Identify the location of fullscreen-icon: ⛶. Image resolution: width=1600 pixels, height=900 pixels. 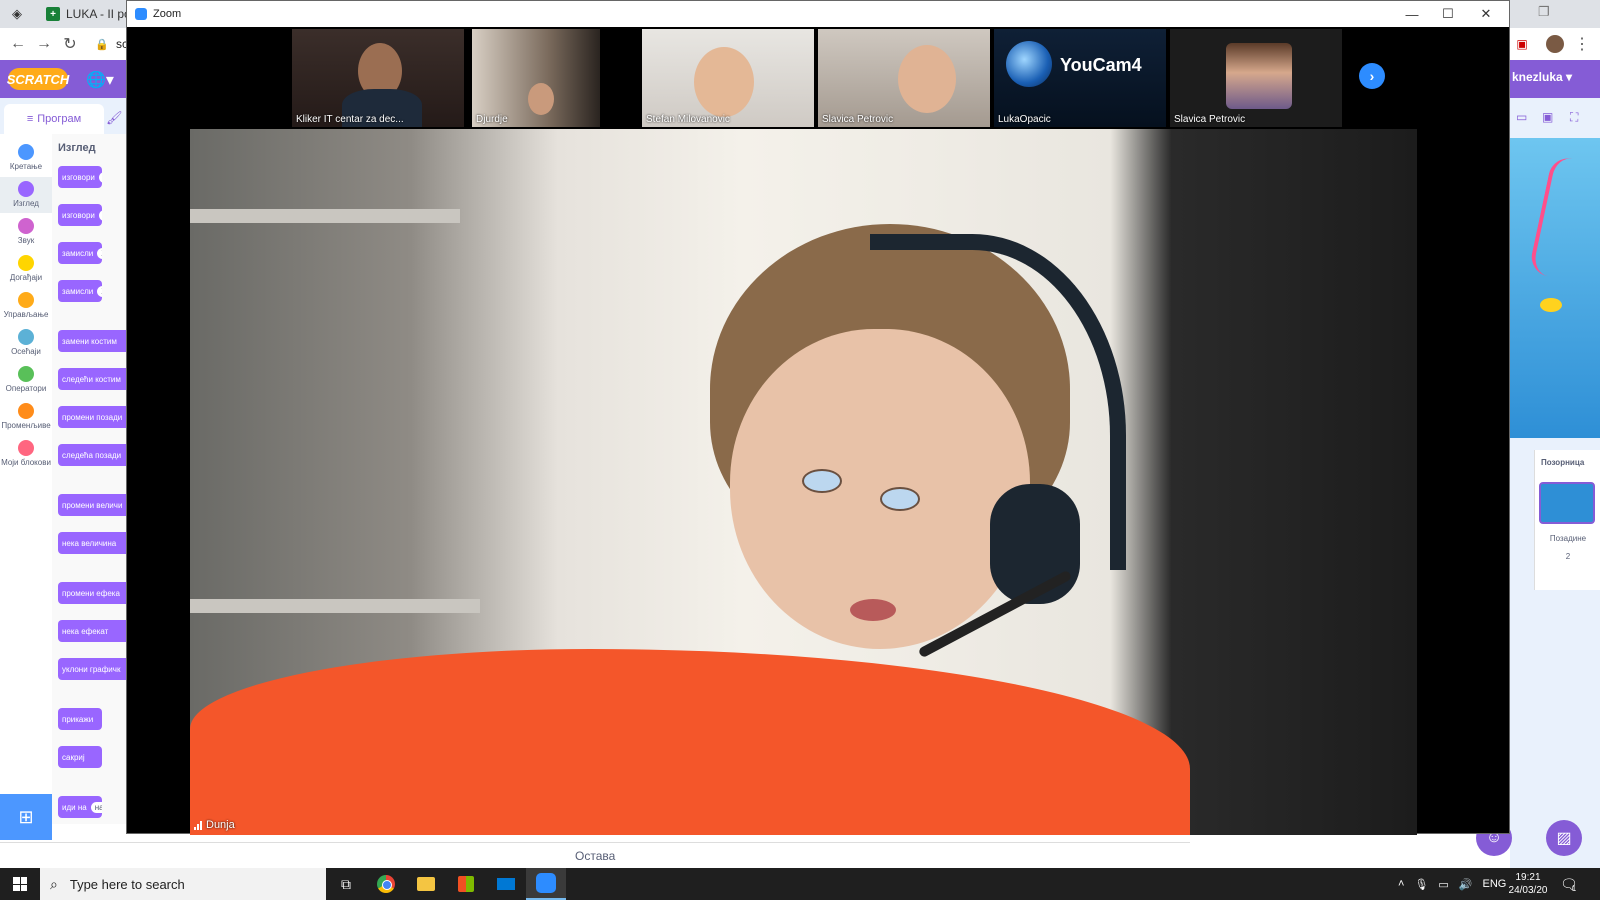
(1580, 118).